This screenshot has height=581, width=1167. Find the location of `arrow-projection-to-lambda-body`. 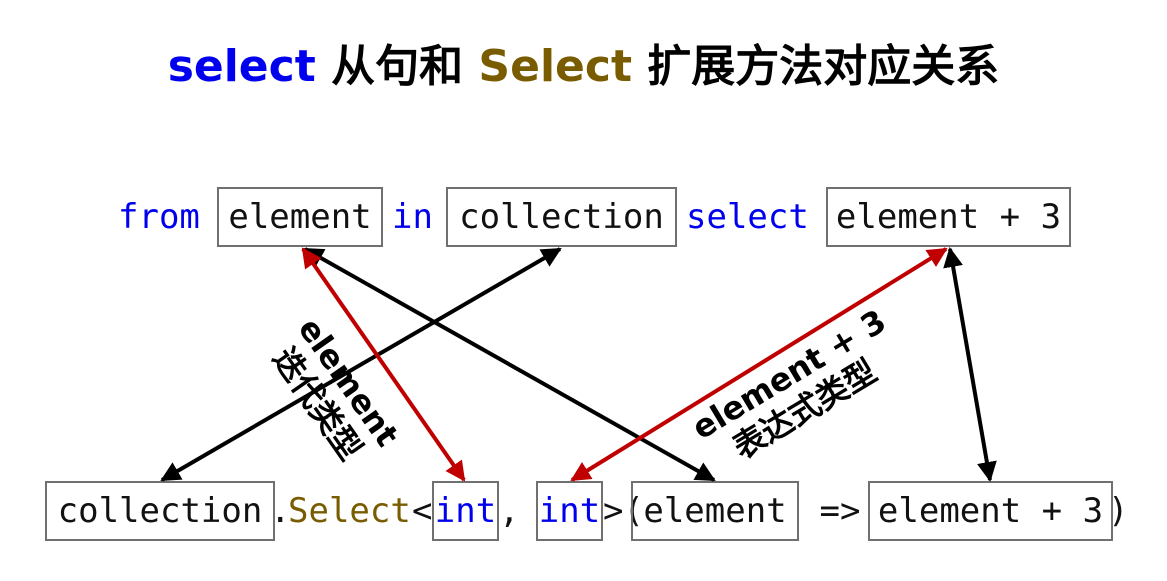

arrow-projection-to-lambda-body is located at coordinates (970, 364).